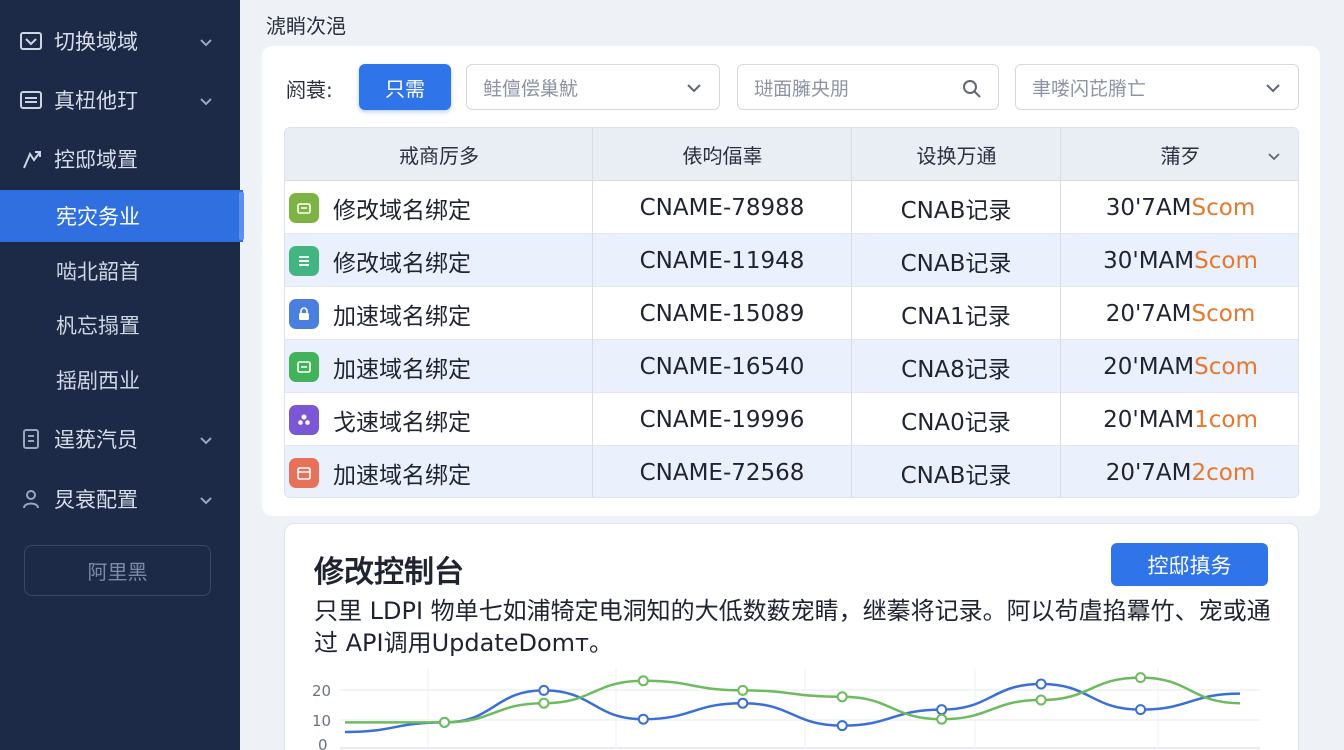  I want to click on sidebar-item-records: 逞莸汽员, so click(120, 439).